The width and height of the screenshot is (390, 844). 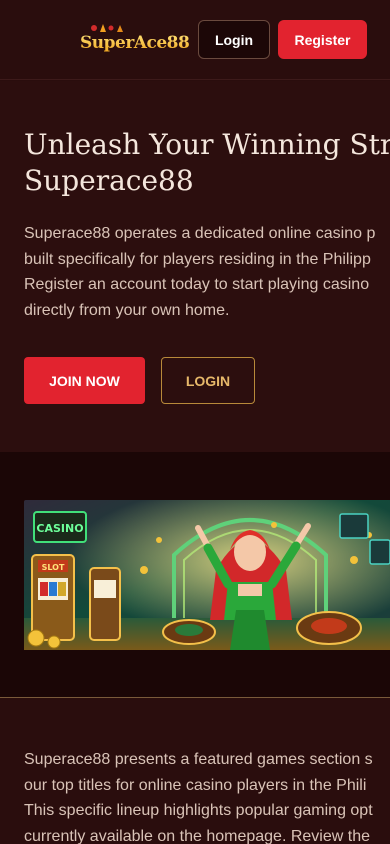 What do you see at coordinates (59, 528) in the screenshot?
I see `casino-sign-text: CASINO` at bounding box center [59, 528].